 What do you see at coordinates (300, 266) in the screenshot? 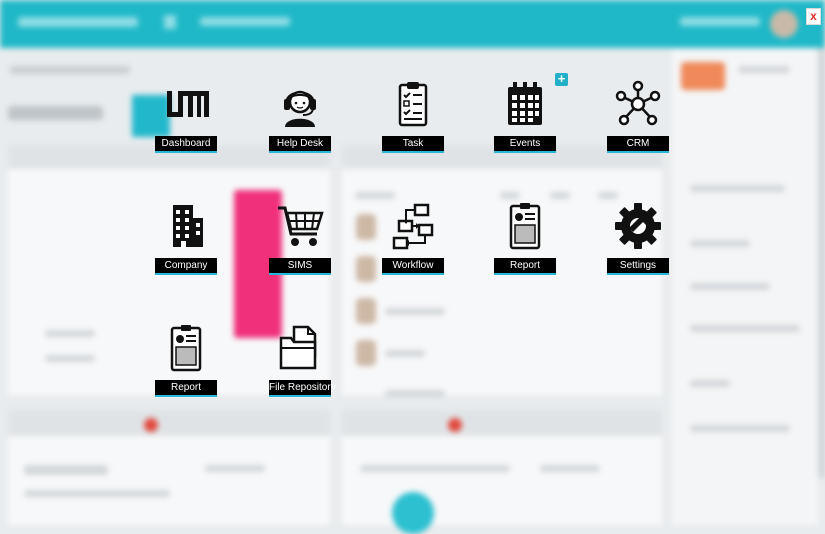
I see `app-label: SIMS` at bounding box center [300, 266].